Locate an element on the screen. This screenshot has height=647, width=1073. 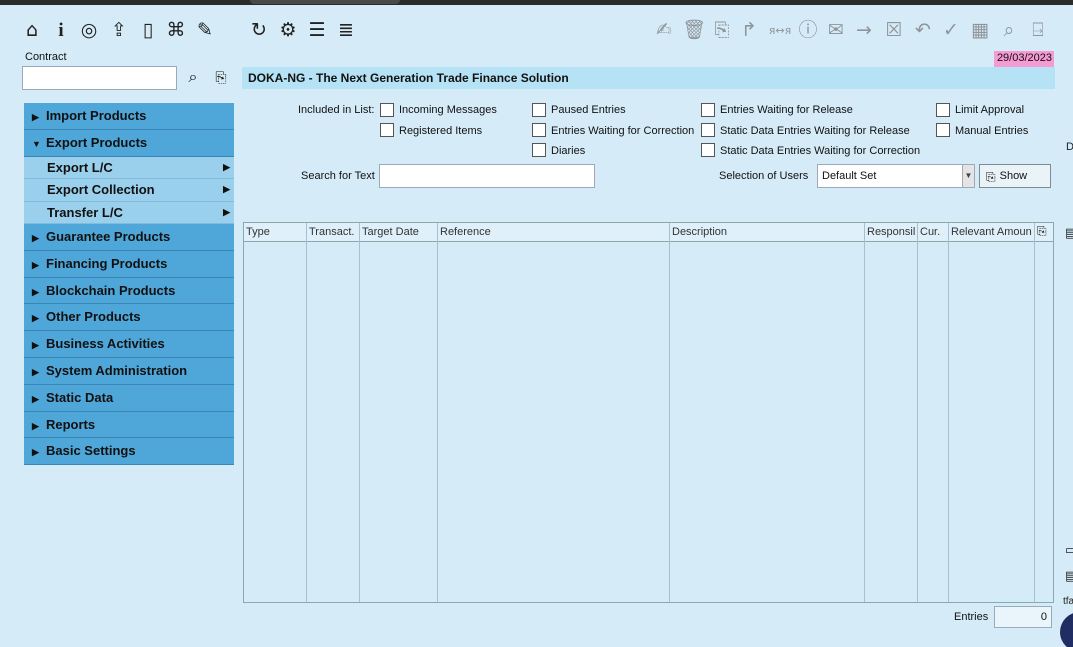
diaries-checkbox is located at coordinates (539, 150).